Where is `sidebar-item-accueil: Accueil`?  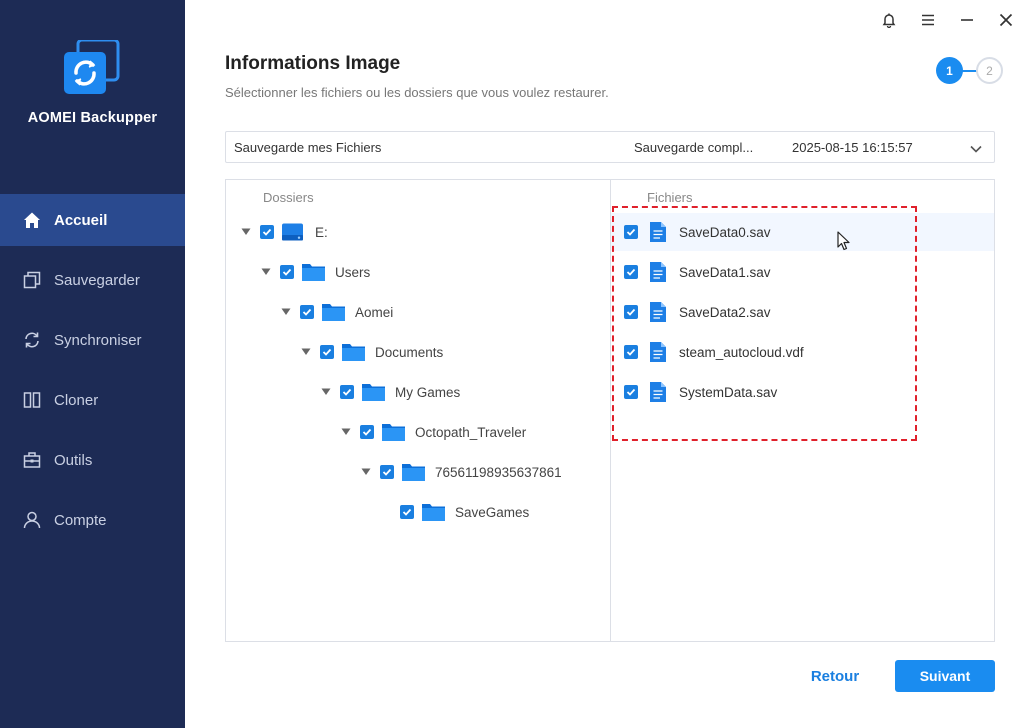 sidebar-item-accueil: Accueil is located at coordinates (92, 220).